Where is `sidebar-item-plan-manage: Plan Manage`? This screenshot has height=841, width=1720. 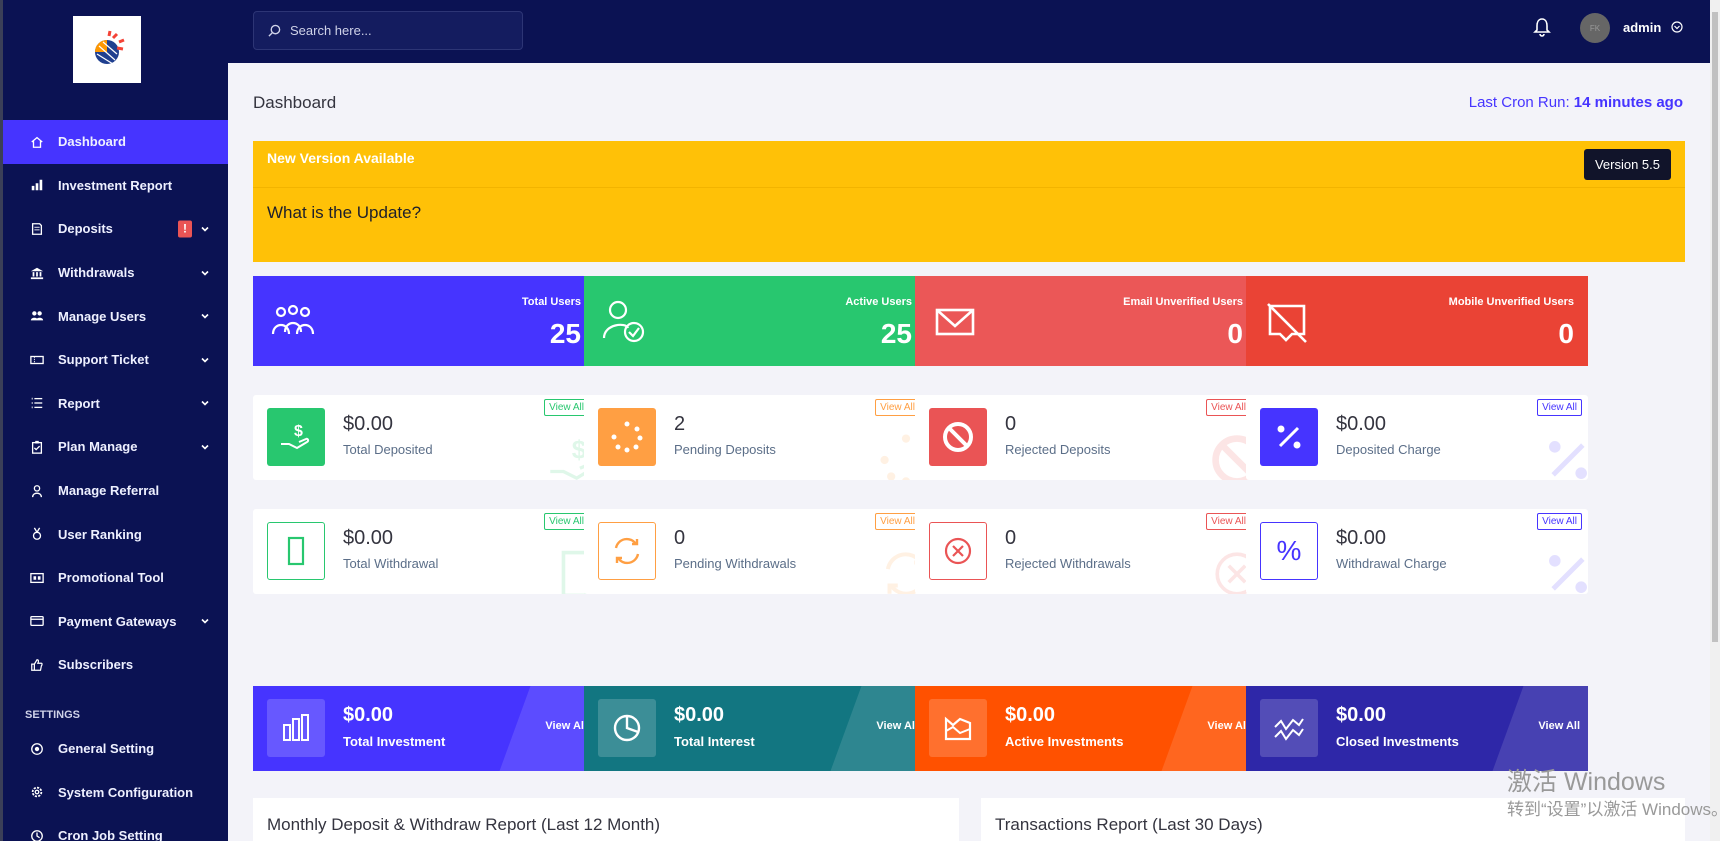 sidebar-item-plan-manage: Plan Manage is located at coordinates (115, 447).